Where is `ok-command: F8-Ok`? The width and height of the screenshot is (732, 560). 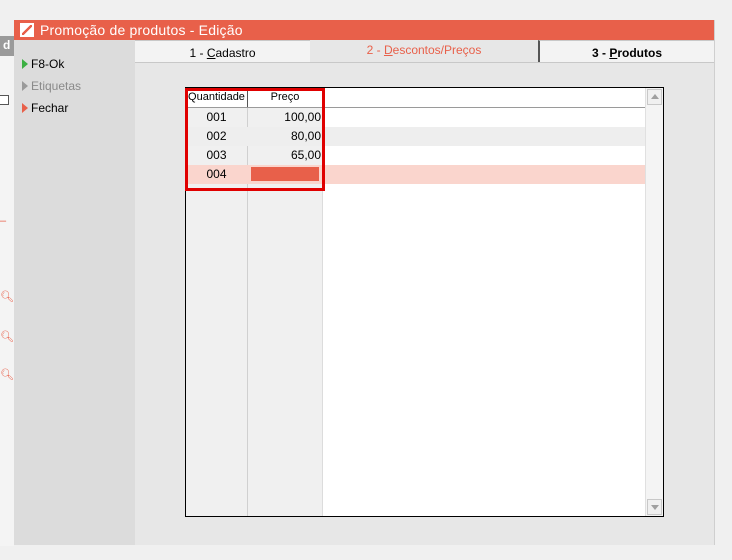 ok-command: F8-Ok is located at coordinates (43, 64).